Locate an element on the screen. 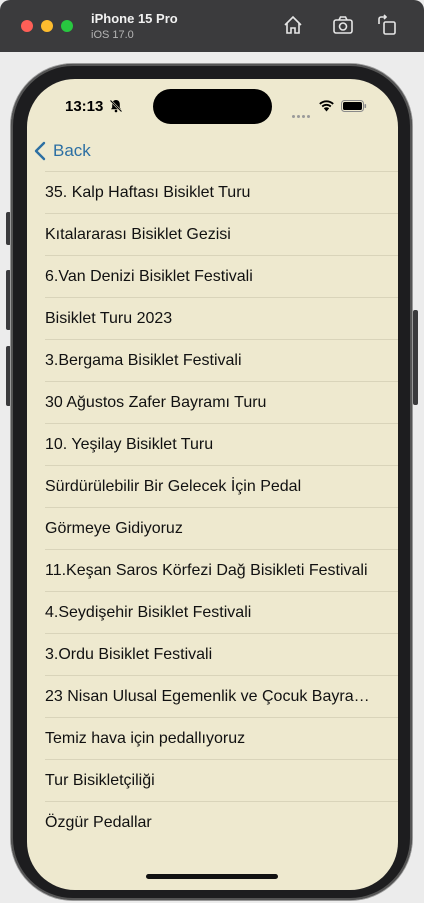 Image resolution: width=424 pixels, height=903 pixels. simulator-title-bar: iPhone 15 Pro iOS 17.0 is located at coordinates (212, 26).